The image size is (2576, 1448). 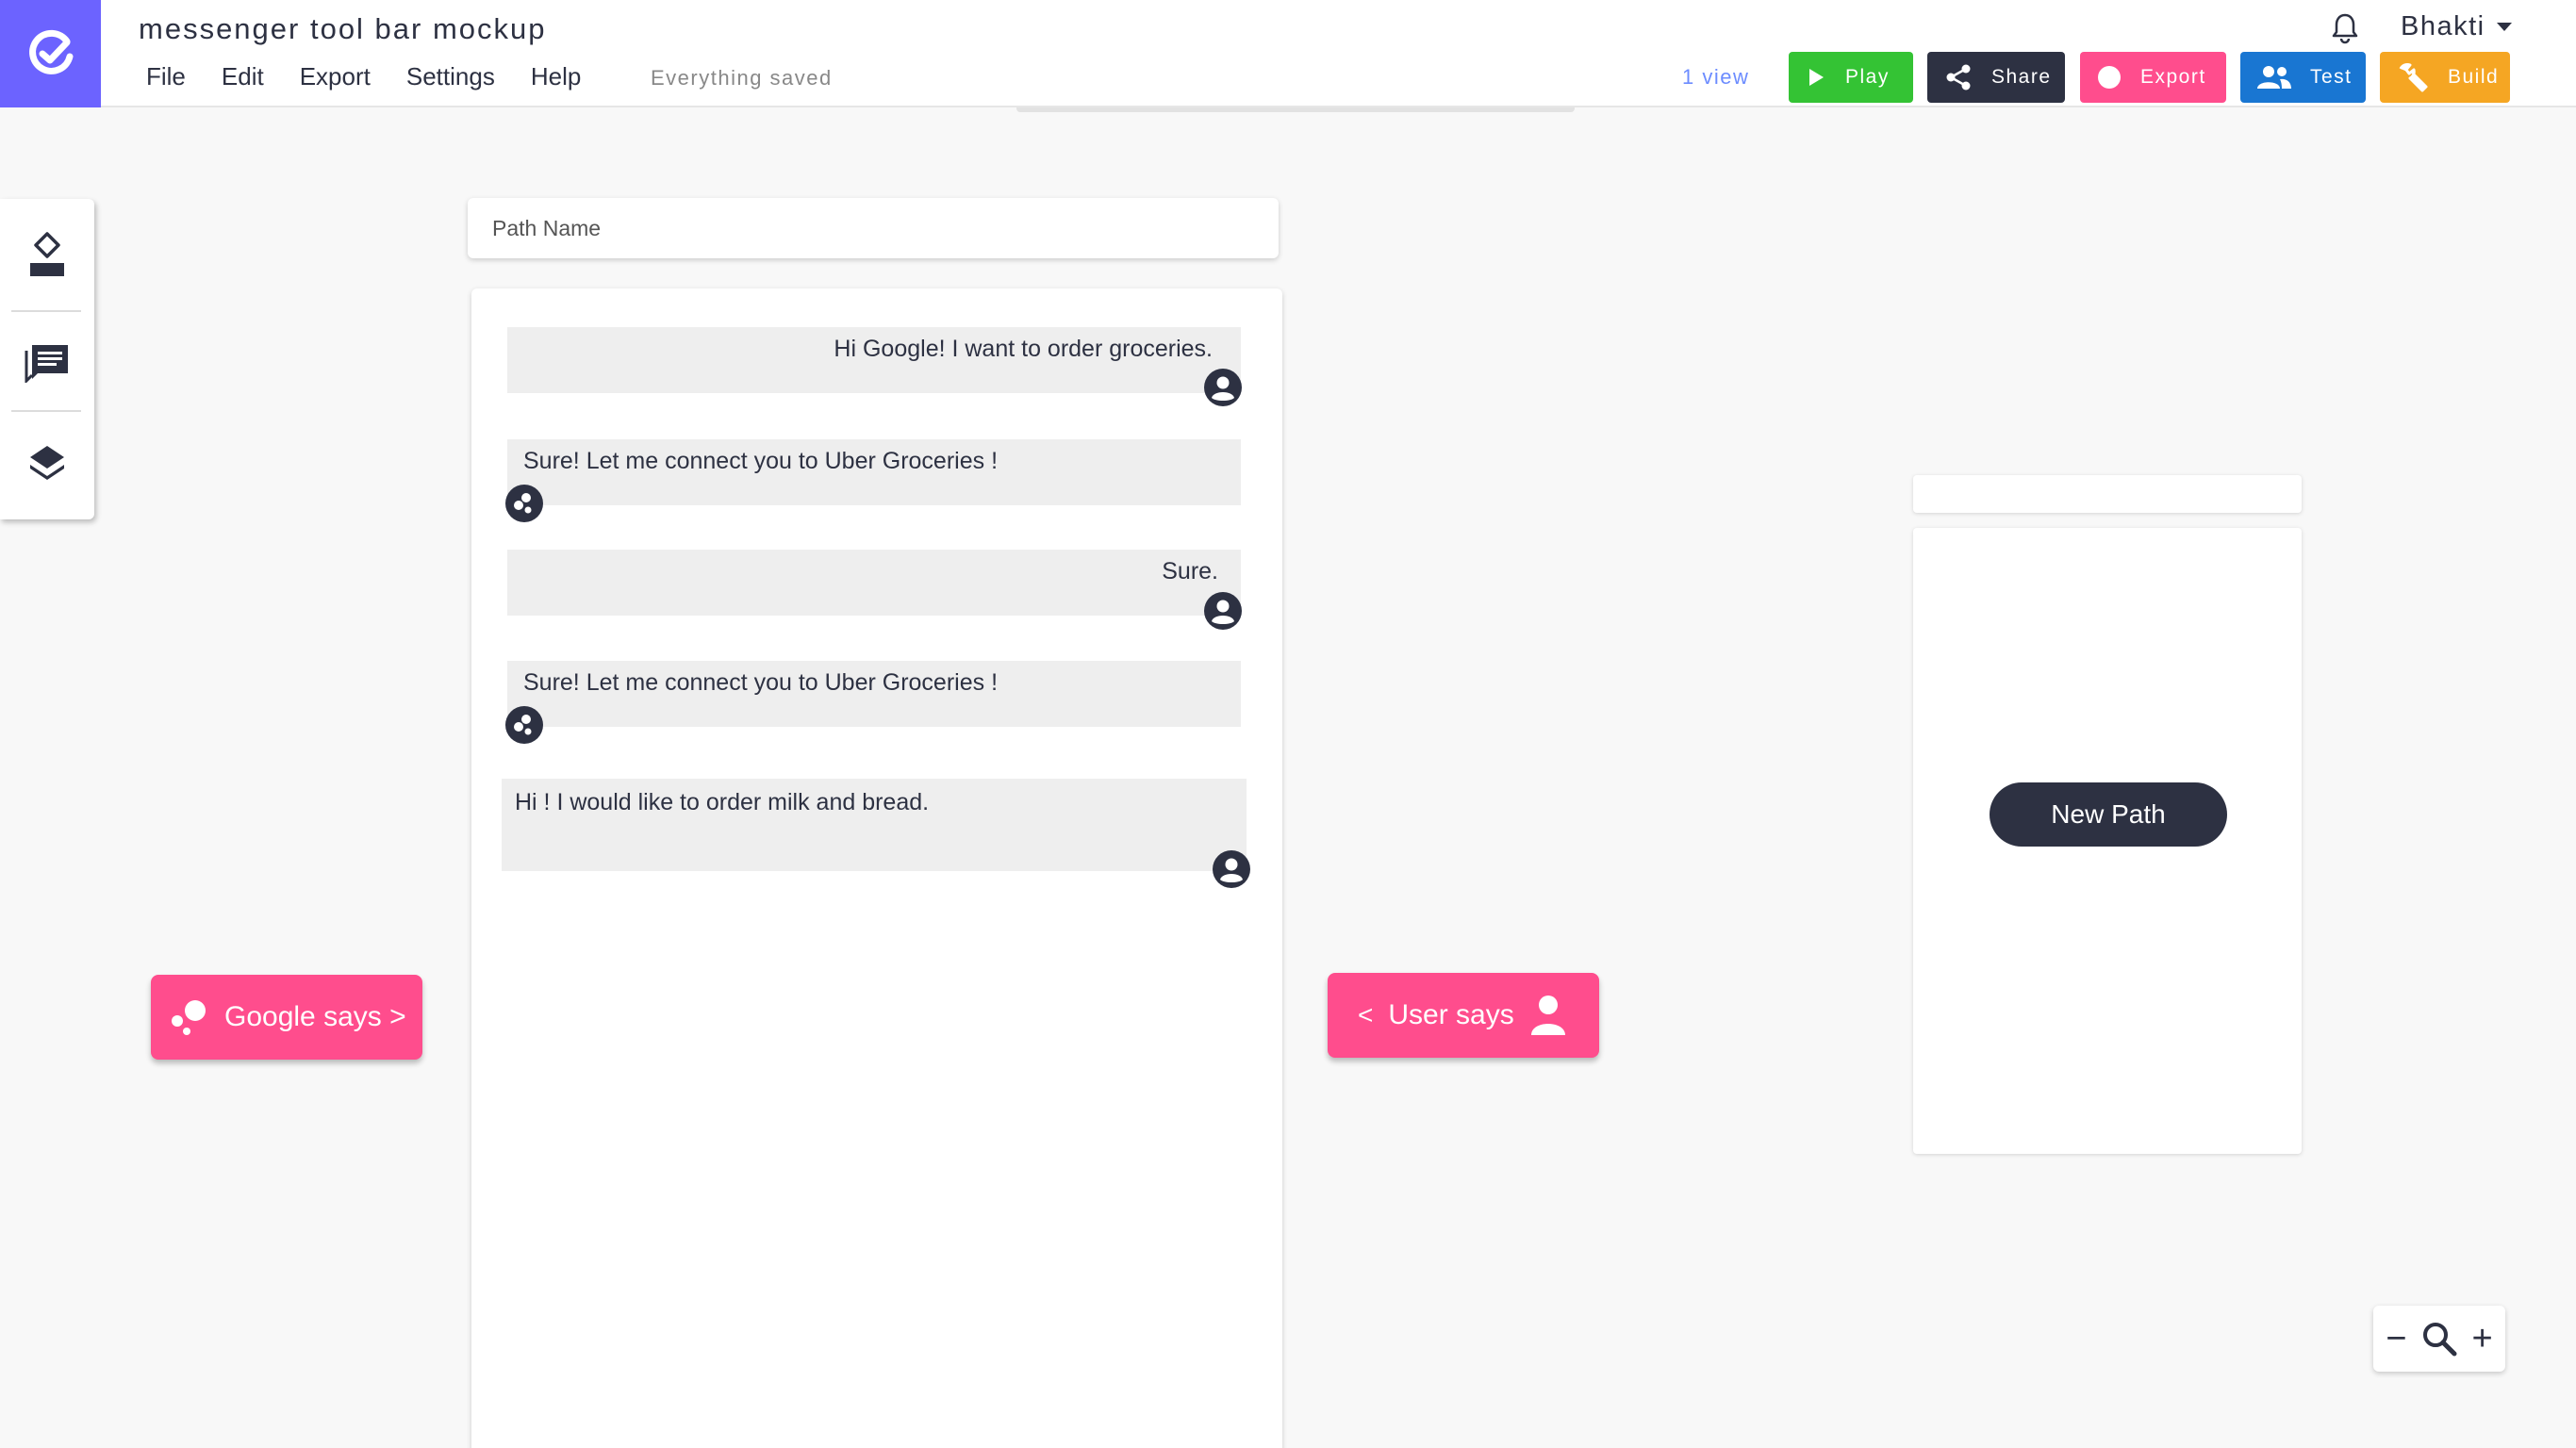 I want to click on test-button: Test, so click(x=2303, y=77).